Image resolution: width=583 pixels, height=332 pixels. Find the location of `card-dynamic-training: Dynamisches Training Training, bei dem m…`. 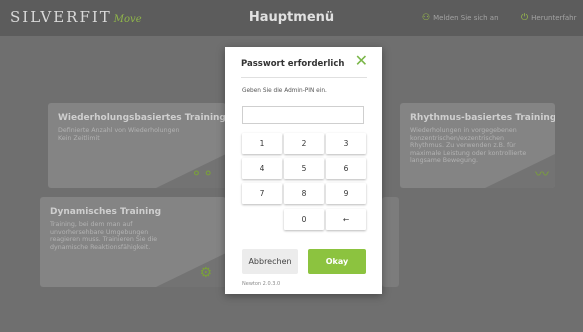

card-dynamic-training: Dynamisches Training Training, bei dem m… is located at coordinates (133, 242).